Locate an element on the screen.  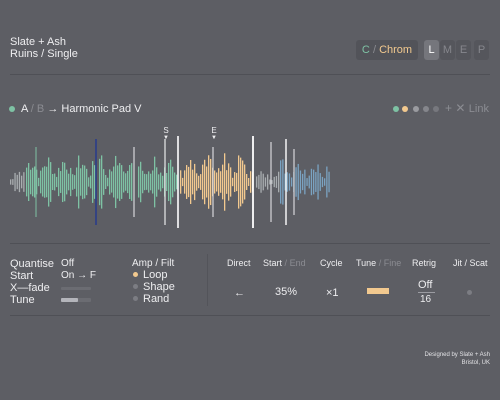
scale-selector: C / Chrom is located at coordinates (387, 50).